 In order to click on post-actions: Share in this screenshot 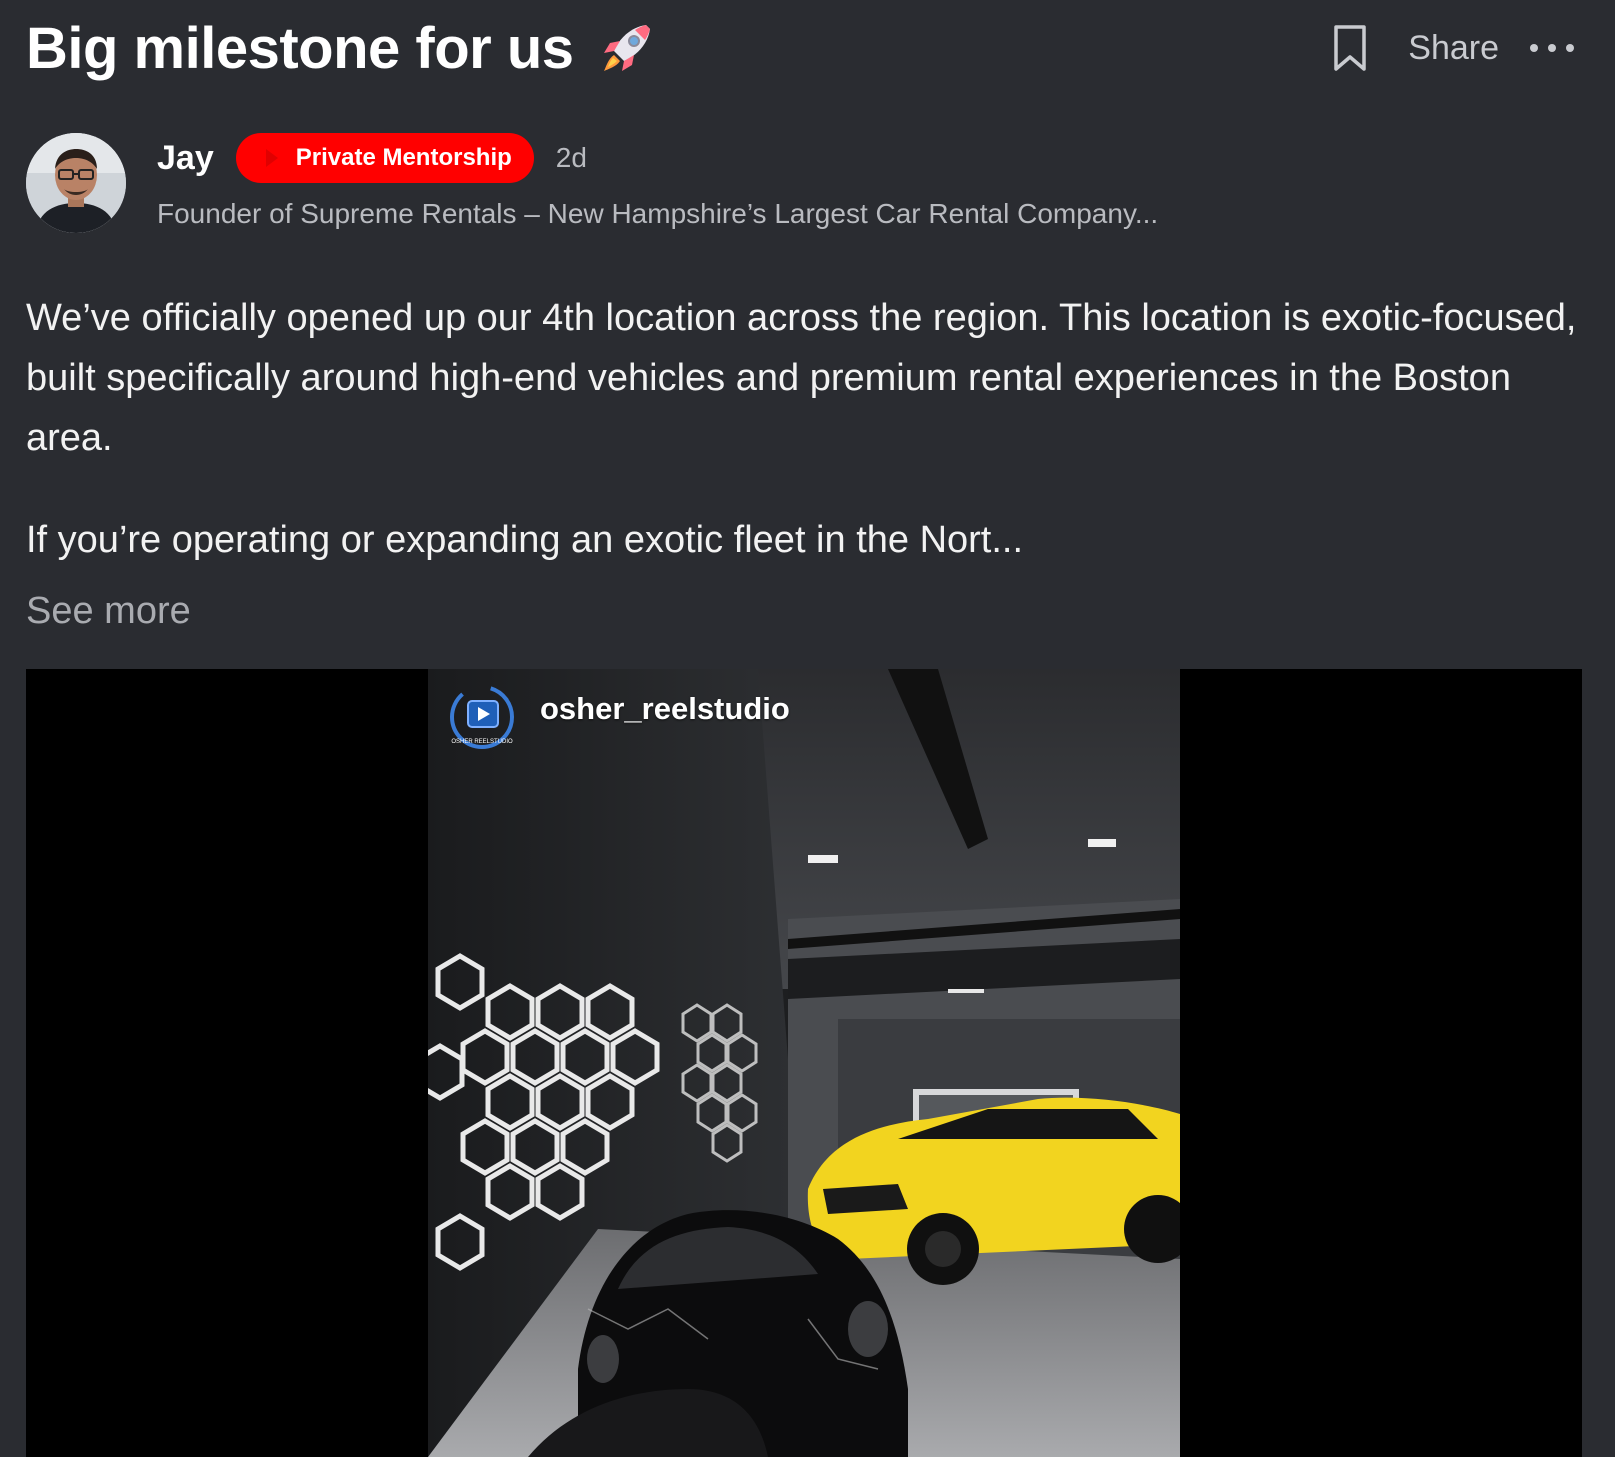, I will do `click(1453, 48)`.